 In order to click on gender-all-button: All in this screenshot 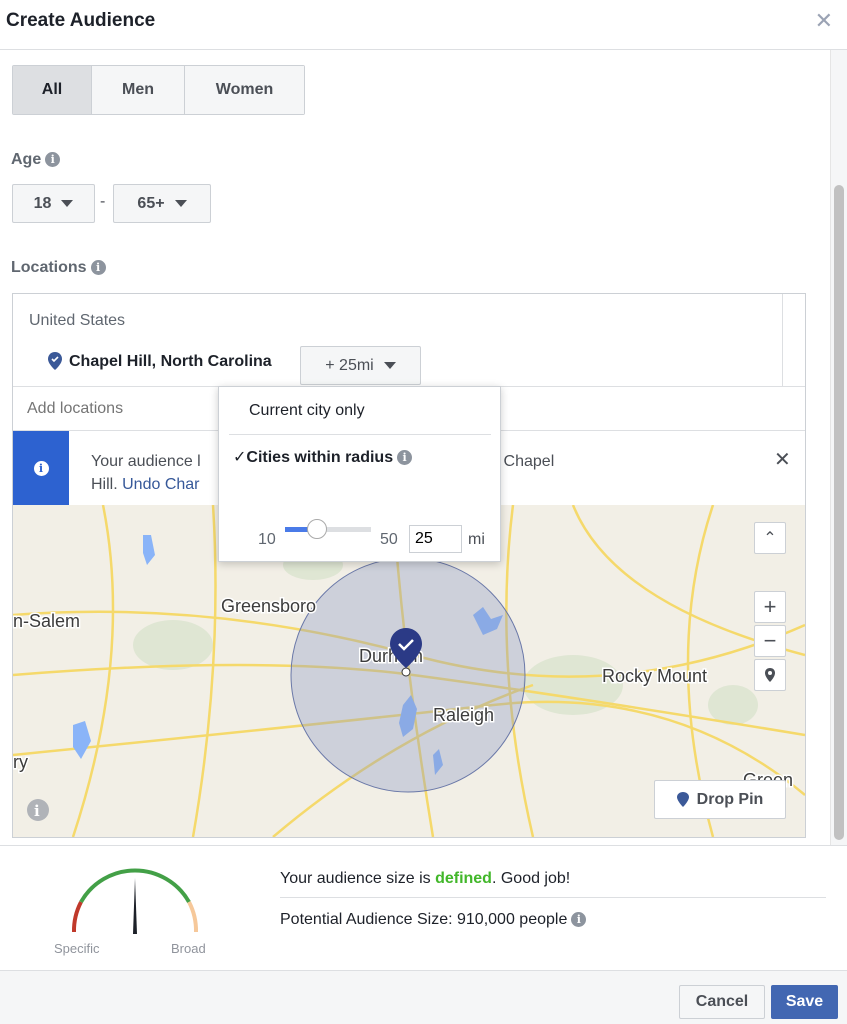, I will do `click(52, 90)`.